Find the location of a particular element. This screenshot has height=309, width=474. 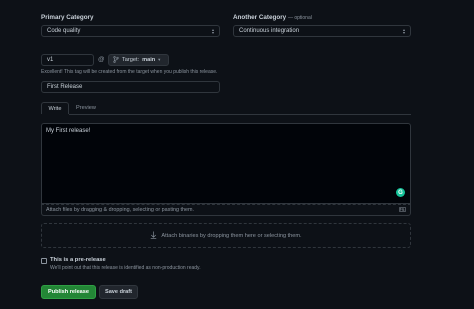

another-category-select: Continuous integration ▴ ▾ is located at coordinates (322, 31).